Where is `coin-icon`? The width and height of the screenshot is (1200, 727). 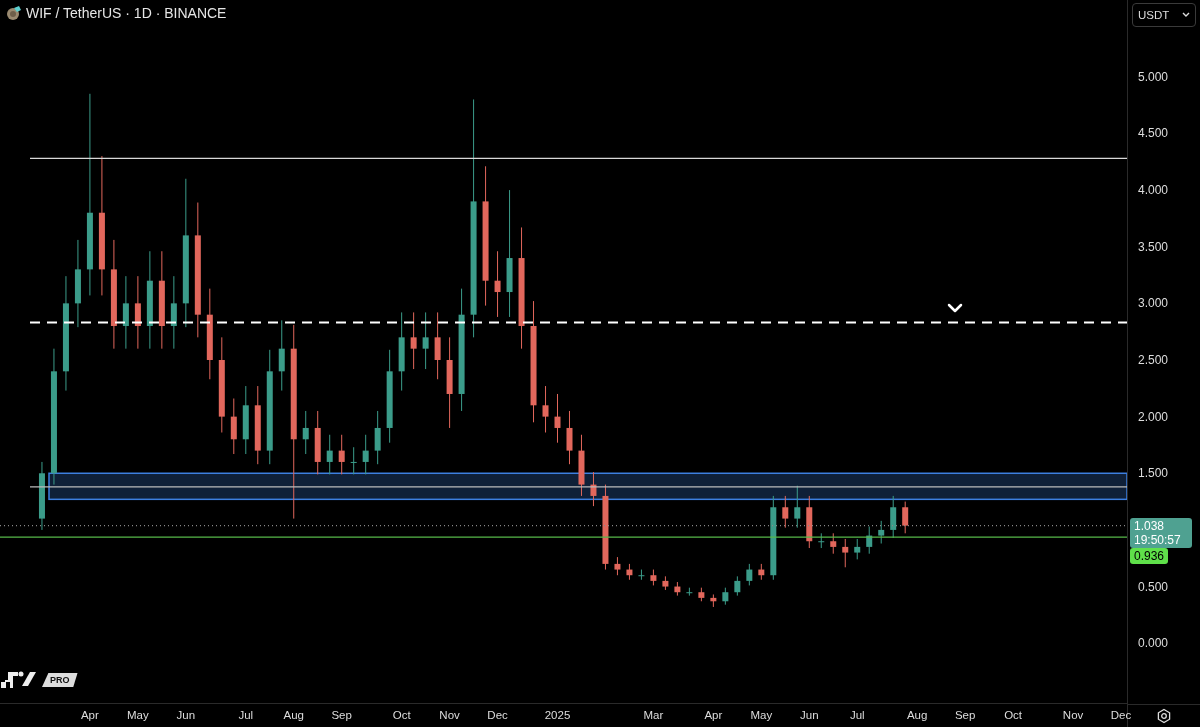 coin-icon is located at coordinates (14, 13).